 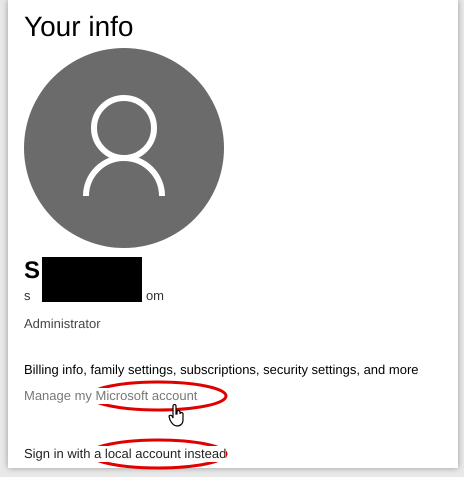 What do you see at coordinates (125, 454) in the screenshot?
I see `local-account-link: Sign in with a local account instead` at bounding box center [125, 454].